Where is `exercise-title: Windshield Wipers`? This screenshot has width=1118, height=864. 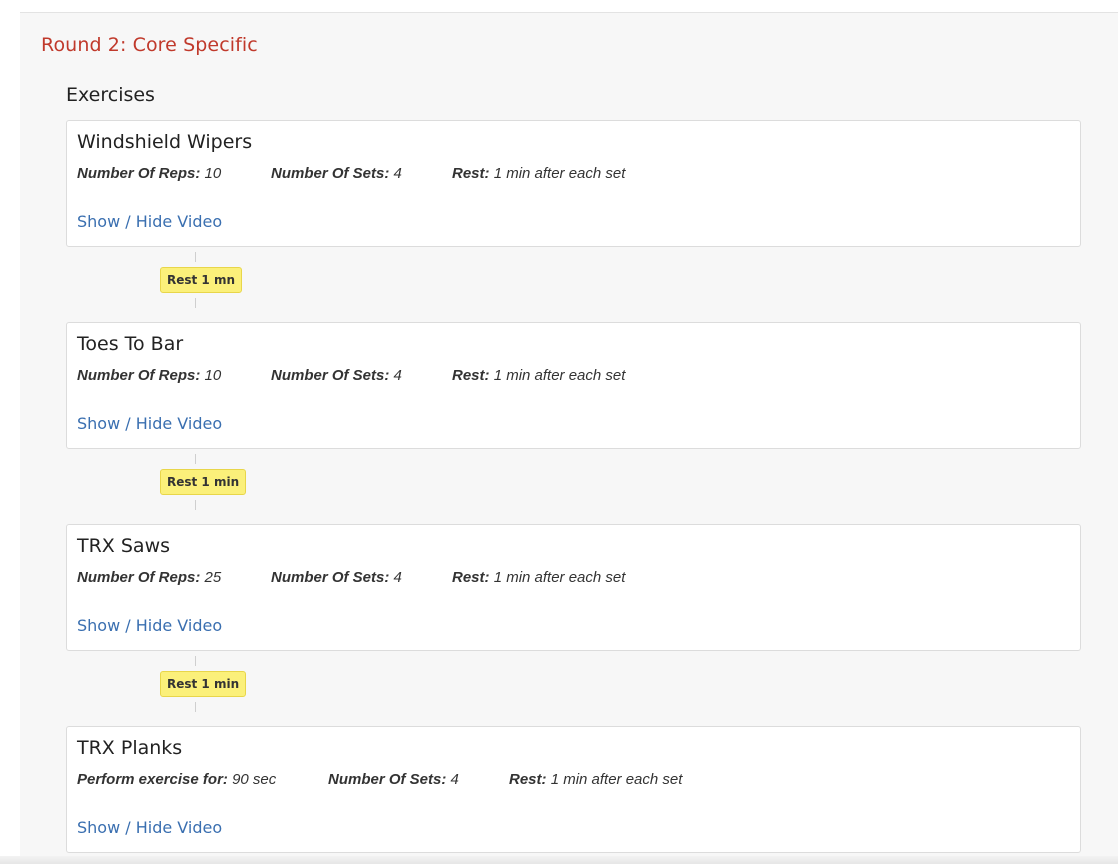
exercise-title: Windshield Wipers is located at coordinates (165, 142).